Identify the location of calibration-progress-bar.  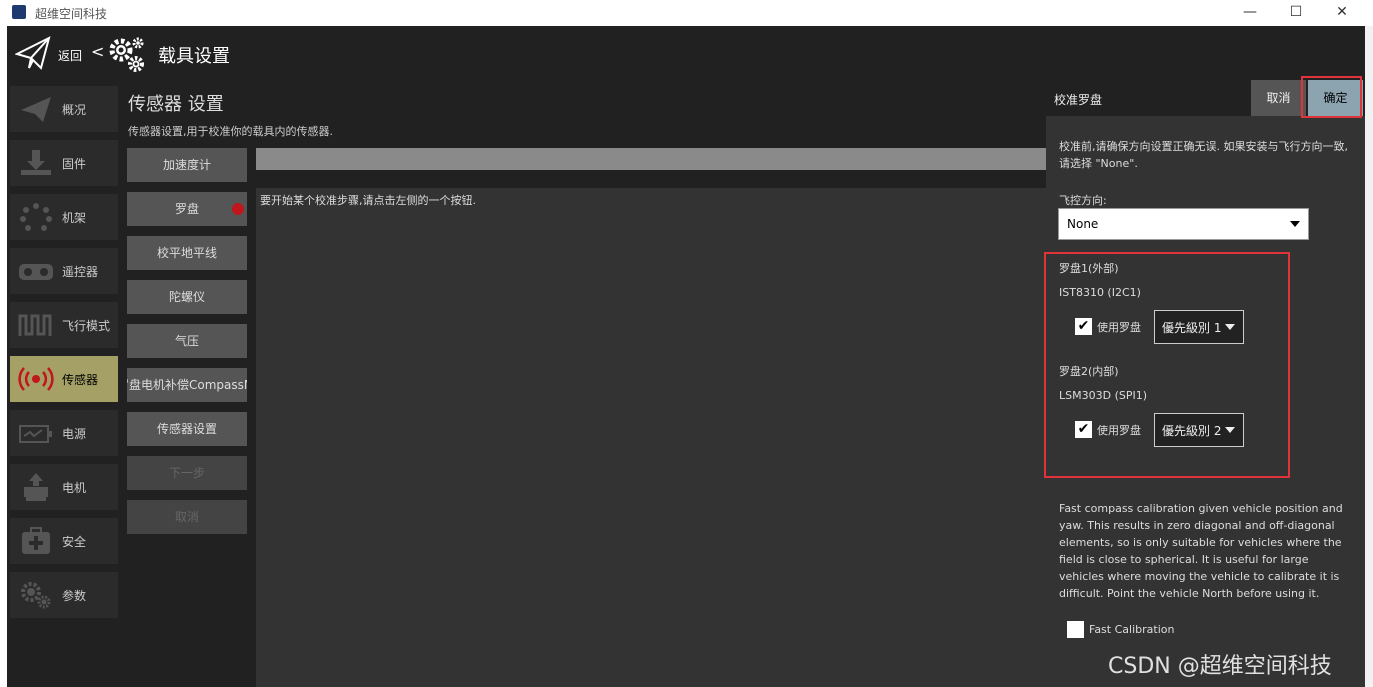
(651, 159).